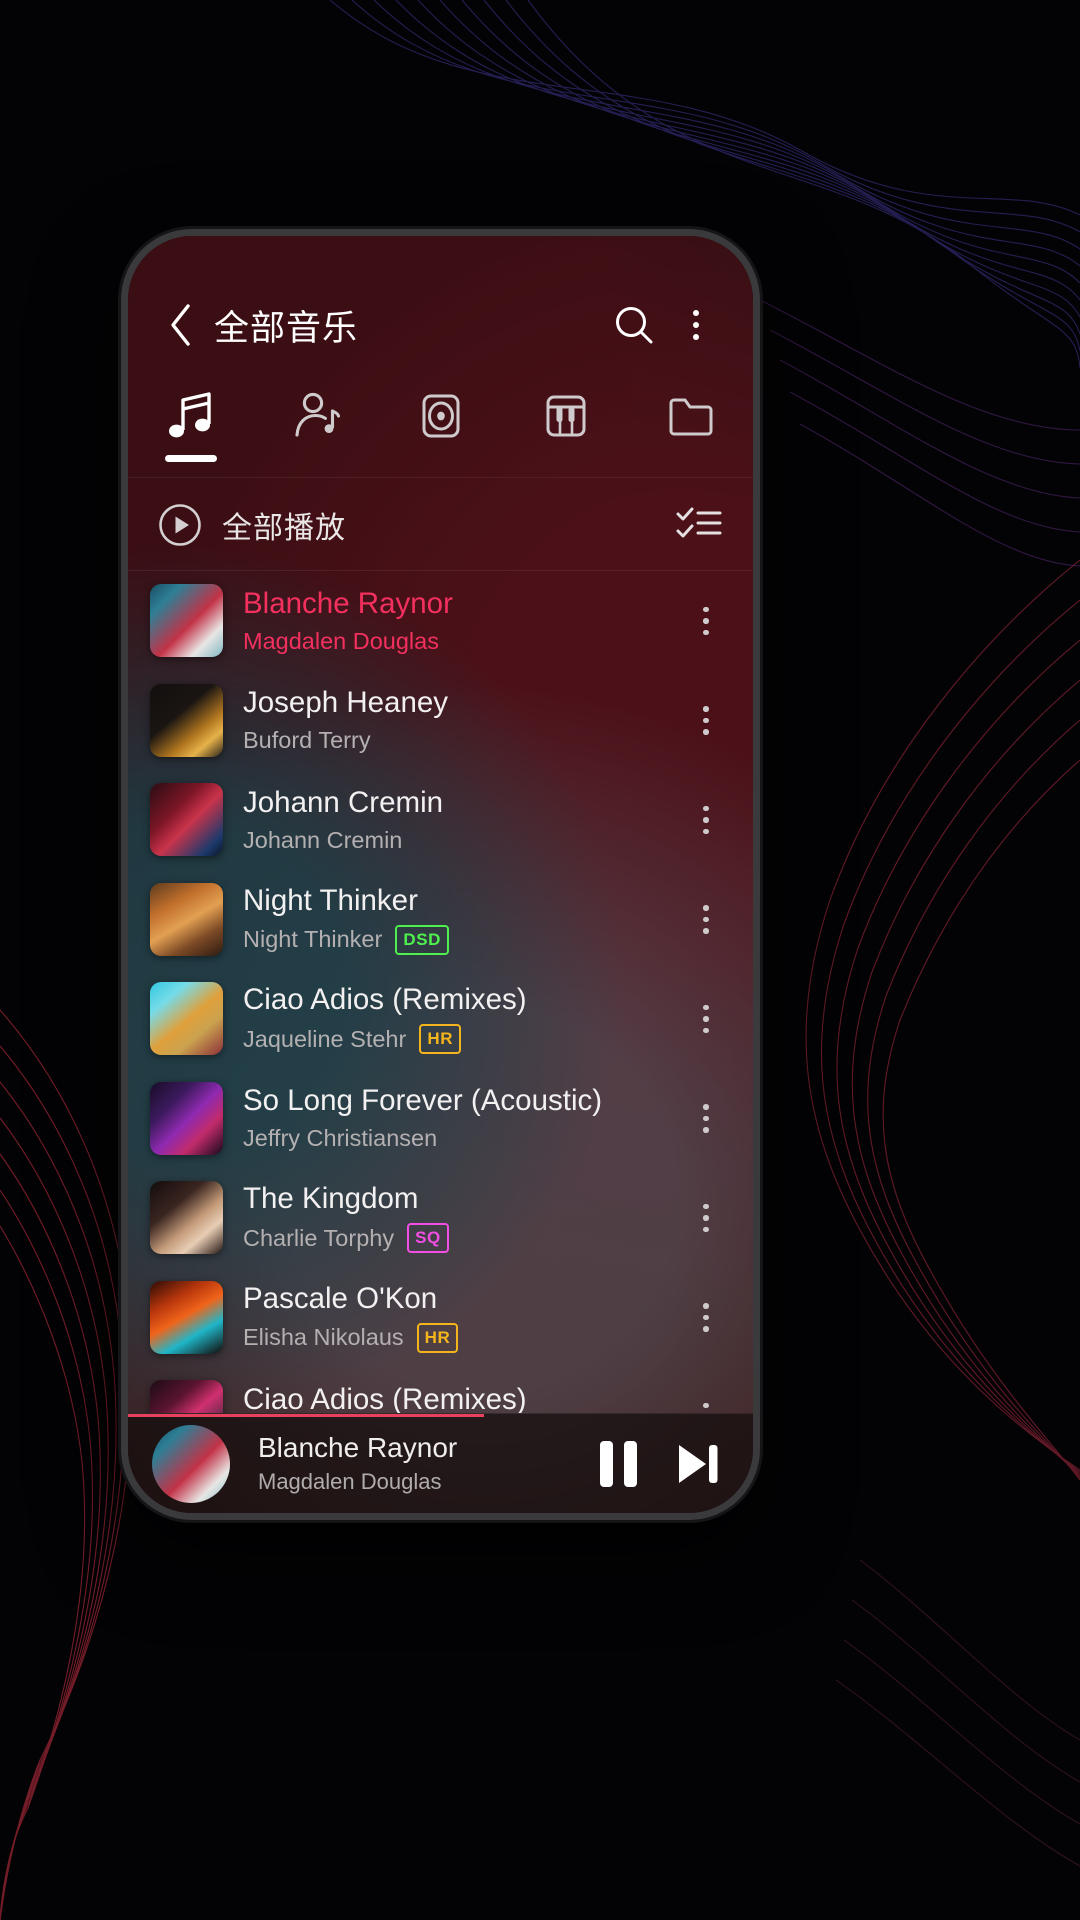 This screenshot has width=1080, height=1920. I want to click on album-disc-icon, so click(440, 416).